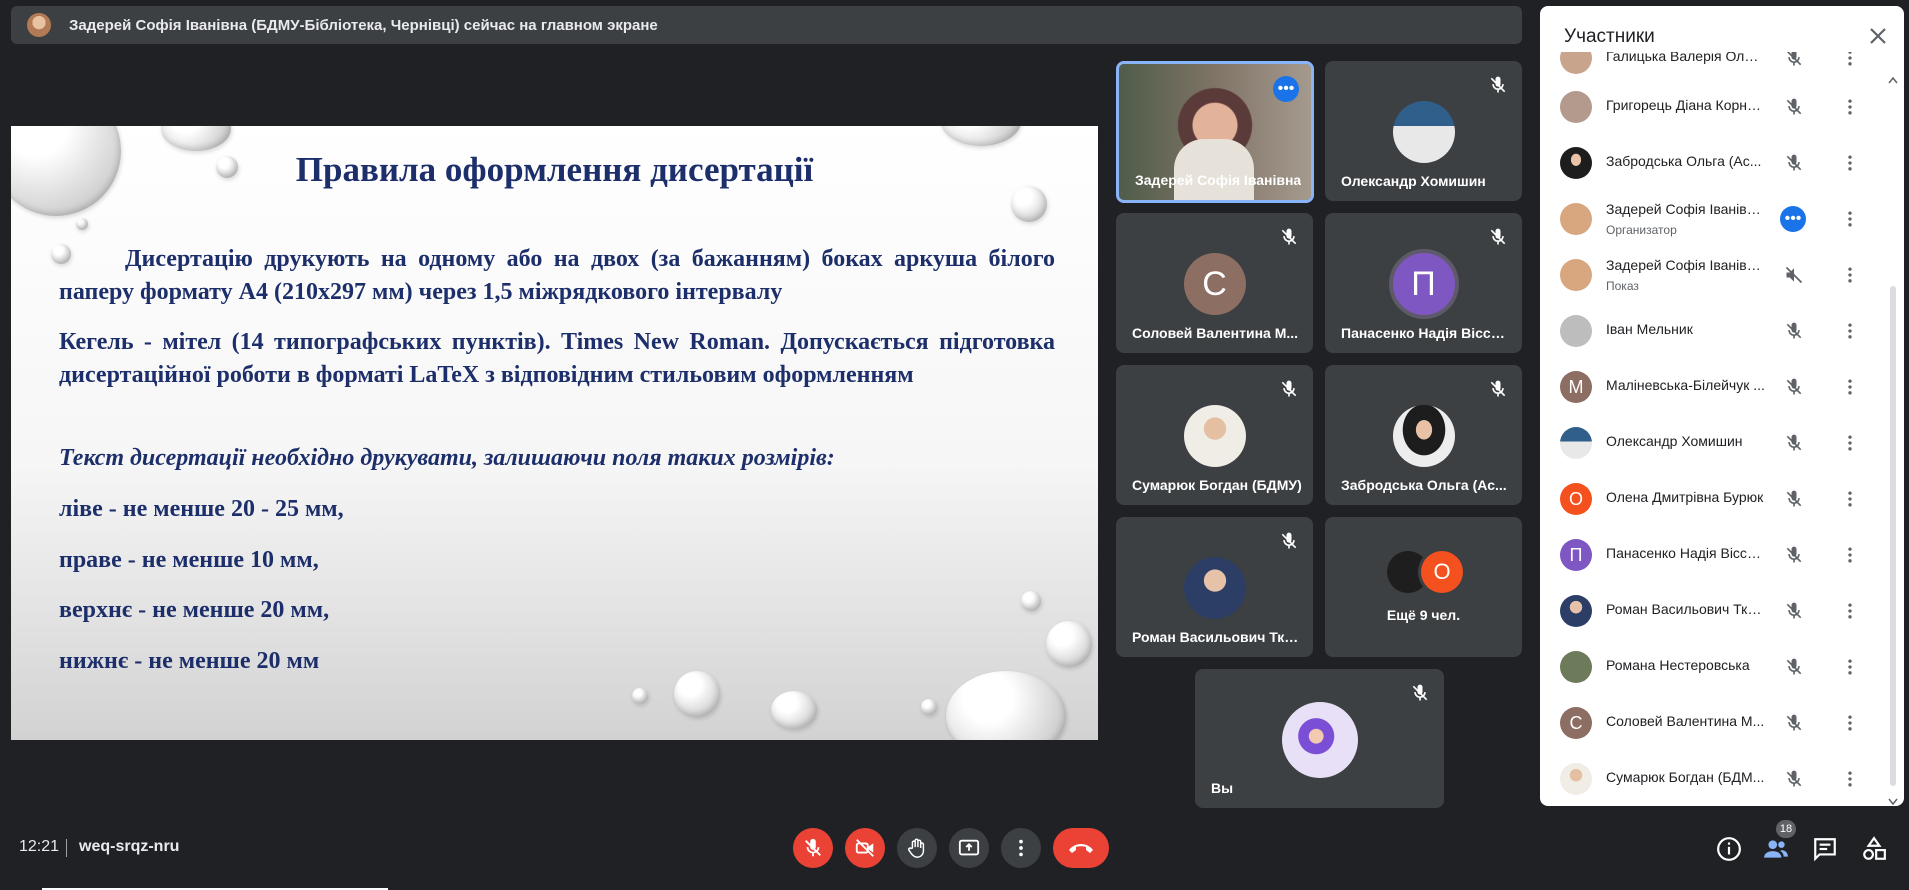 The width and height of the screenshot is (1909, 890). What do you see at coordinates (1215, 132) in the screenshot?
I see `video-tile-presenter: ••• Задерей Софія Іванівна` at bounding box center [1215, 132].